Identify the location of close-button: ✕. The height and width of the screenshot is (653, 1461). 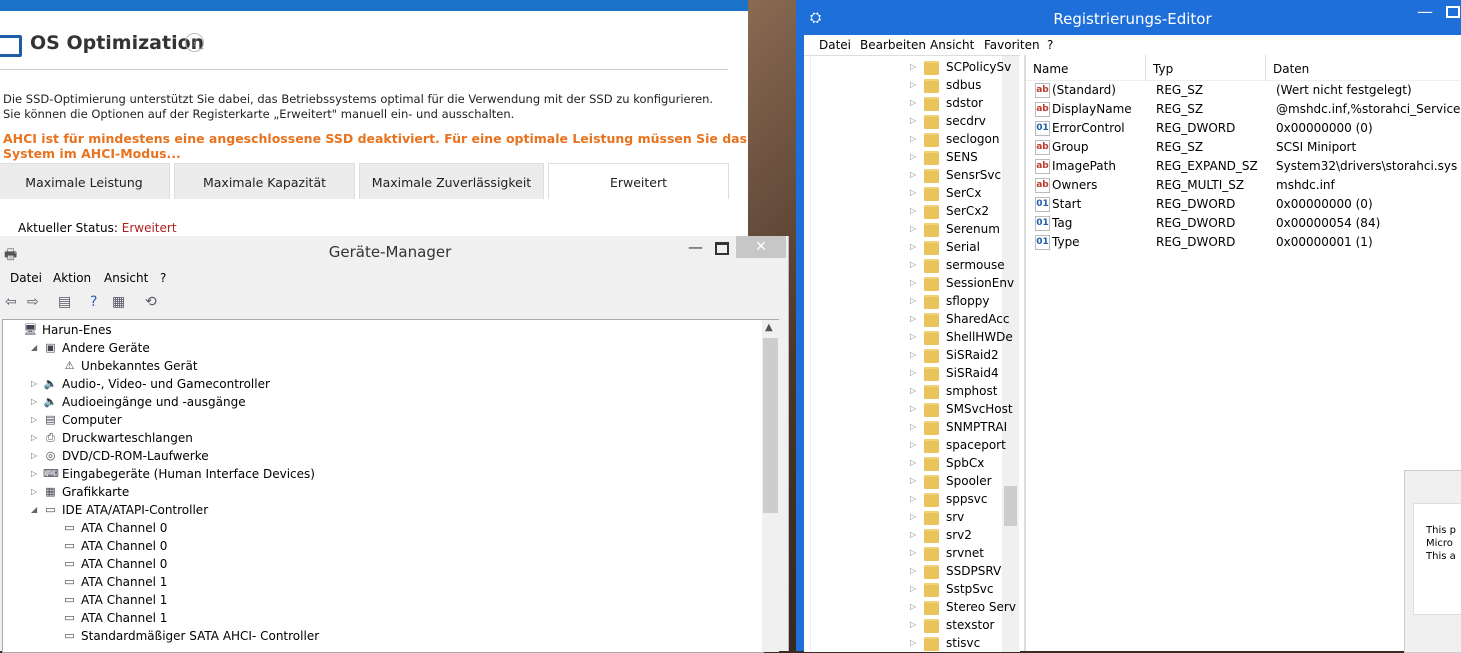
(761, 247).